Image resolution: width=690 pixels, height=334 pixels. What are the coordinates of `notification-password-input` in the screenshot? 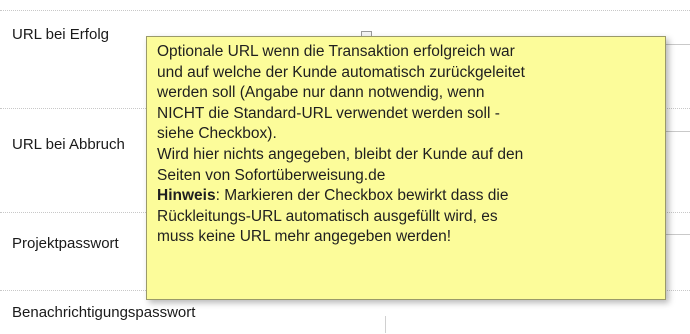 It's located at (385, 324).